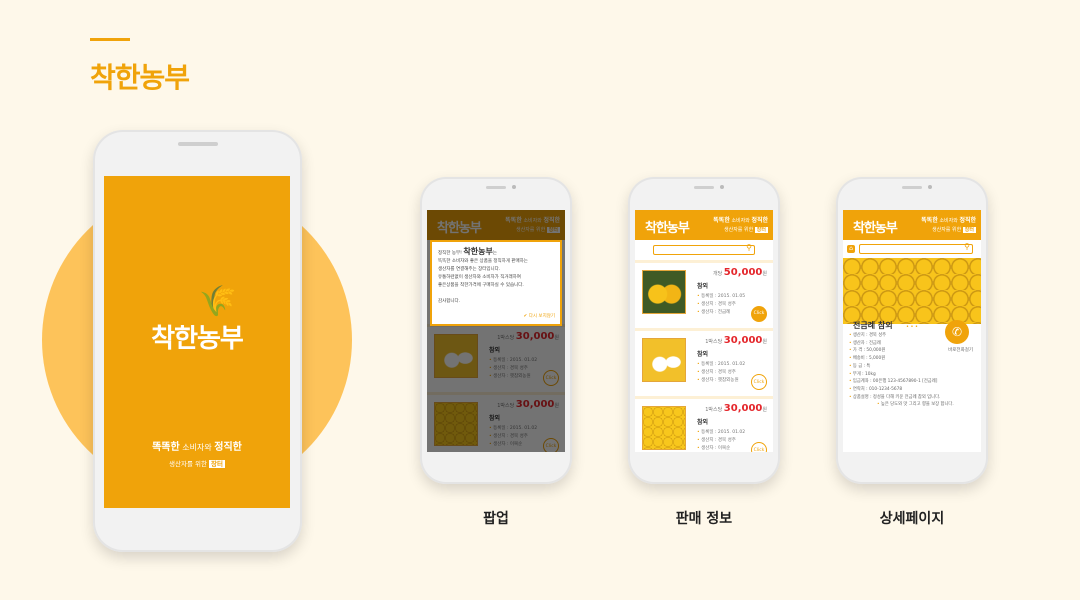  What do you see at coordinates (197, 447) in the screenshot?
I see `splash-slogan: 똑똑한 소비자와 정직한` at bounding box center [197, 447].